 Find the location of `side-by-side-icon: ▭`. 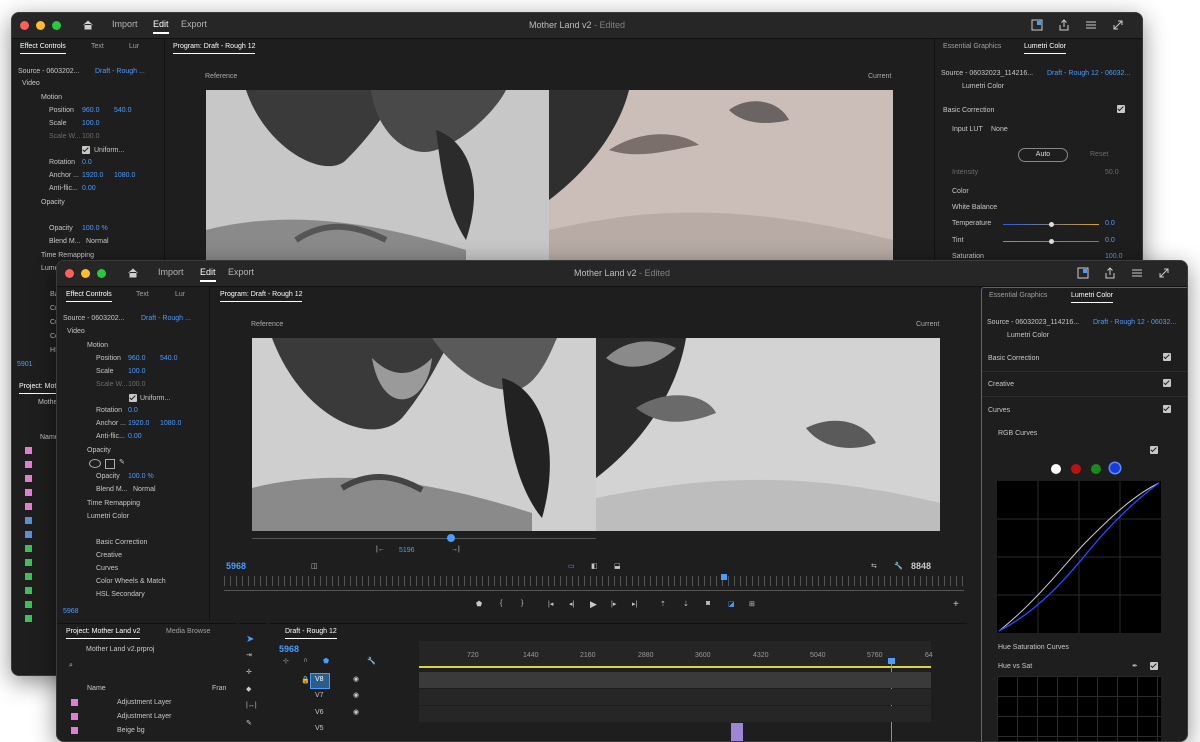

side-by-side-icon: ▭ is located at coordinates (571, 566).